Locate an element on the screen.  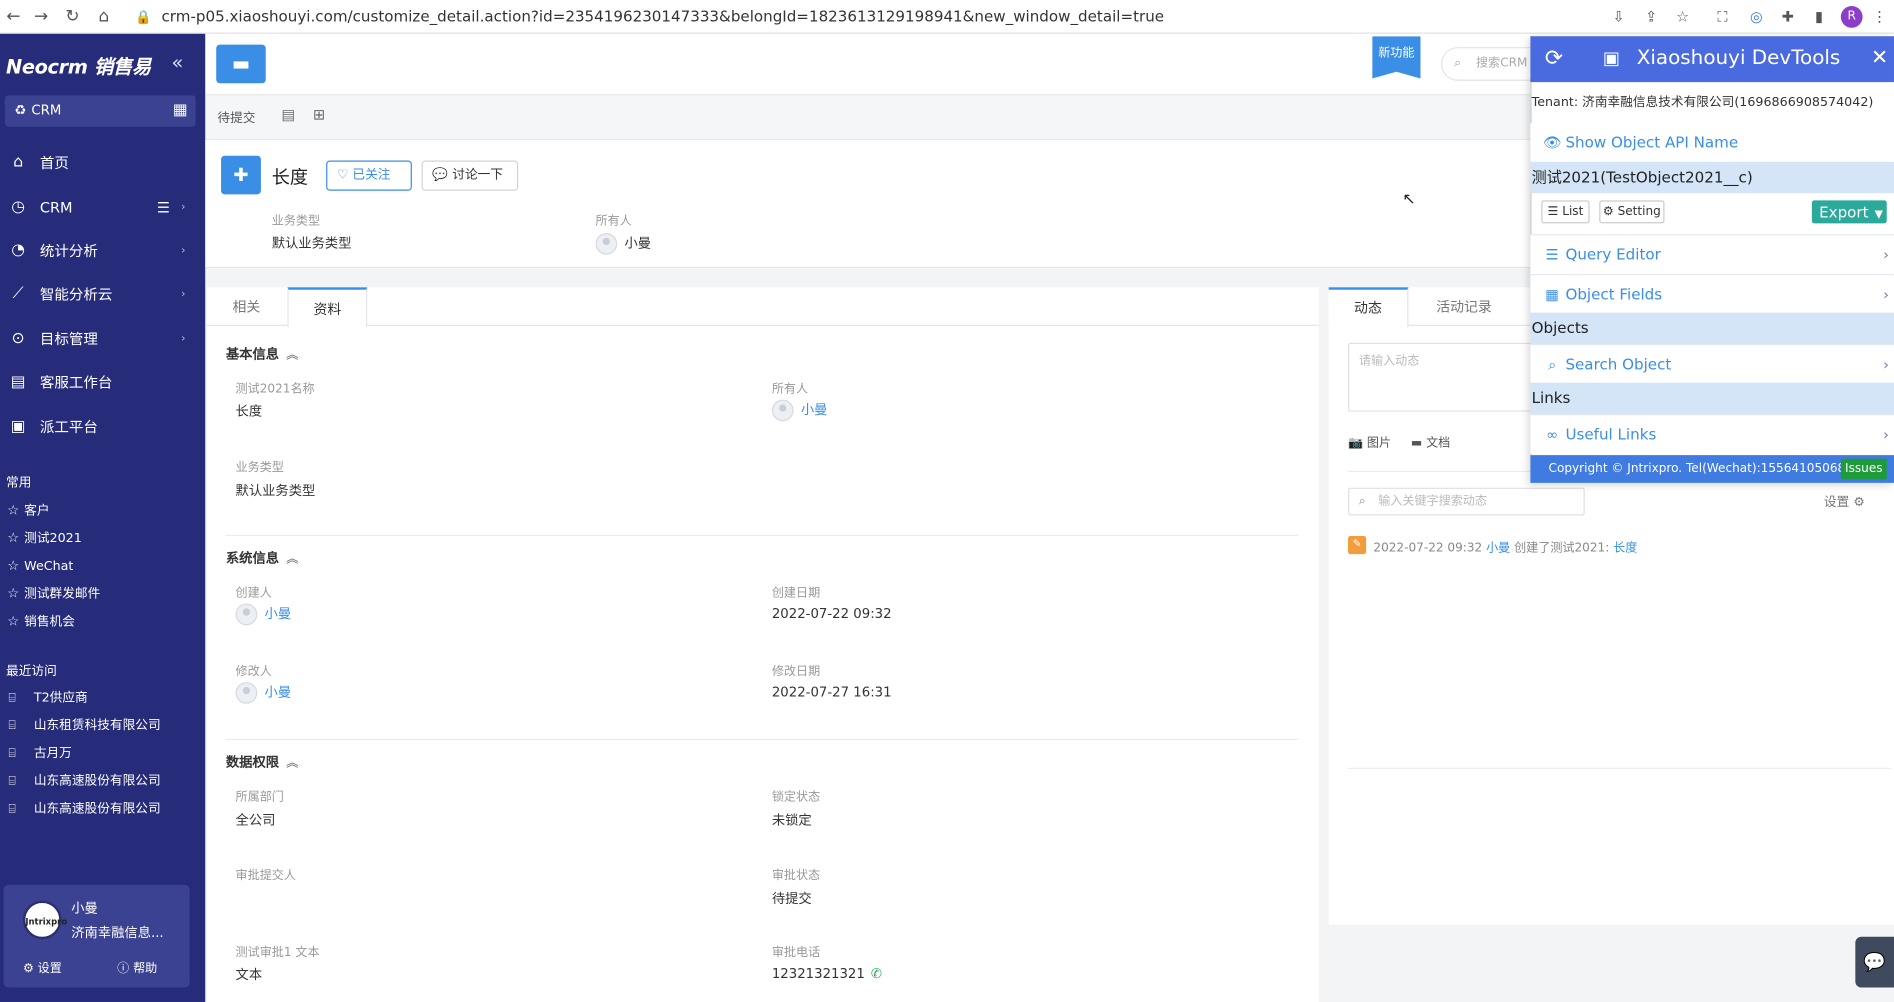
favorite-item: ☆ 测试群发邮件 is located at coordinates (53, 594).